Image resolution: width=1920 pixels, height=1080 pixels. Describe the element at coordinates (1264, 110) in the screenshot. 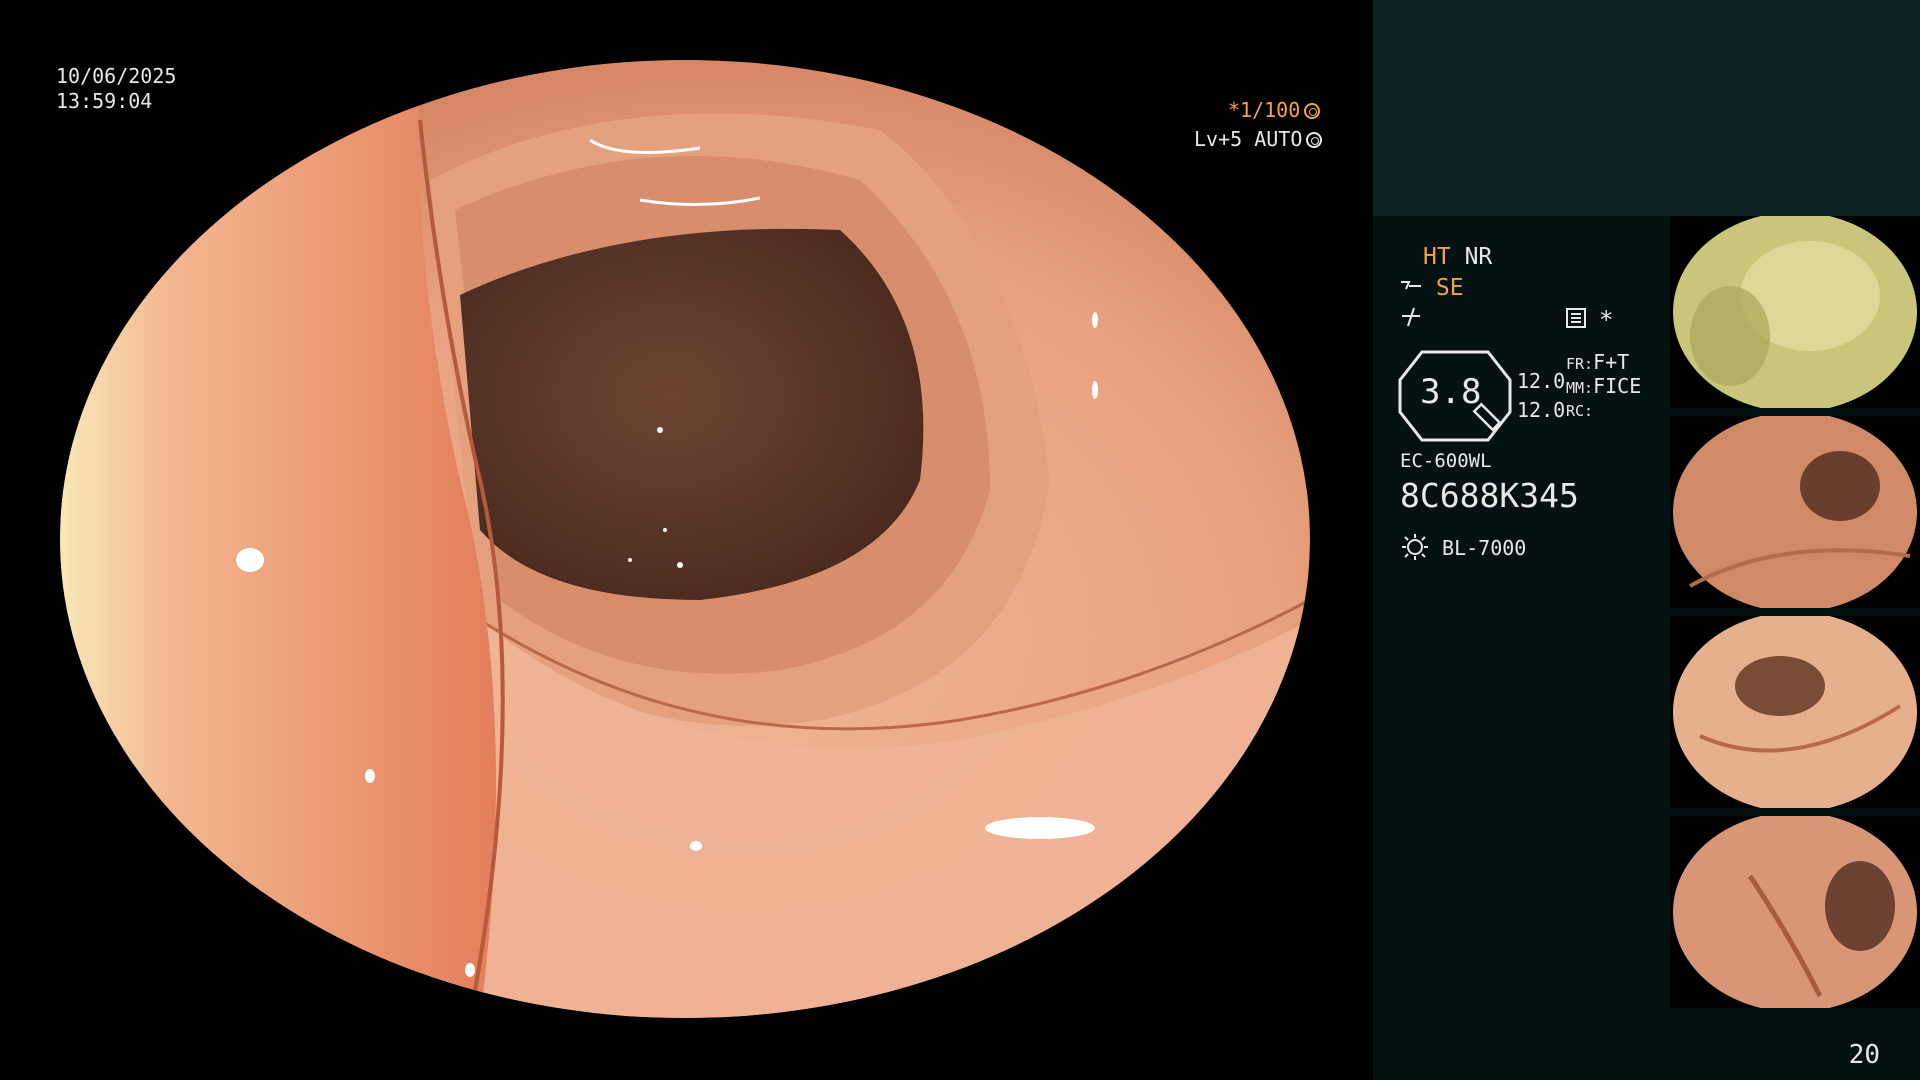

I see `shutter-value: *1/100` at that location.